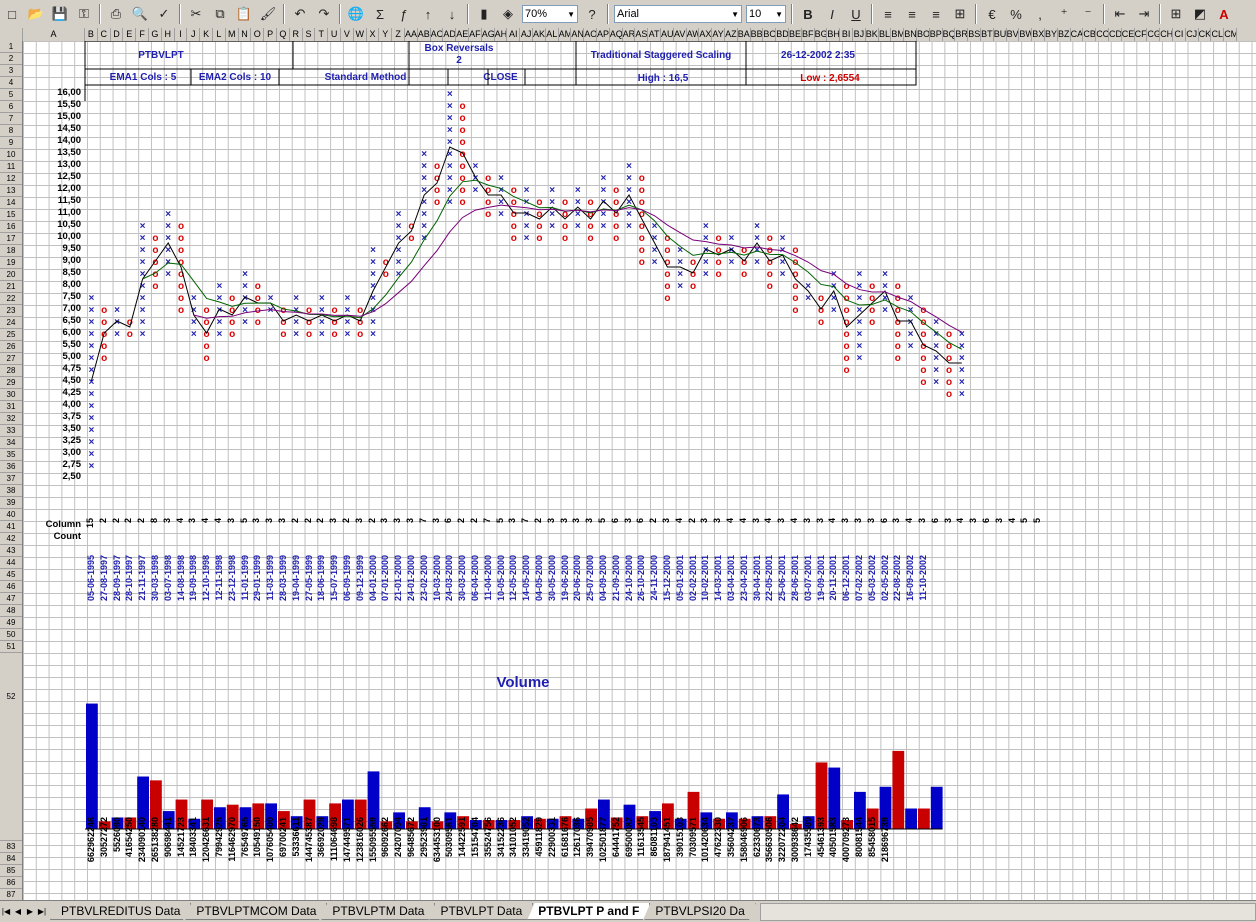  Describe the element at coordinates (11, 515) in the screenshot. I see `row-header-40: 40` at that location.